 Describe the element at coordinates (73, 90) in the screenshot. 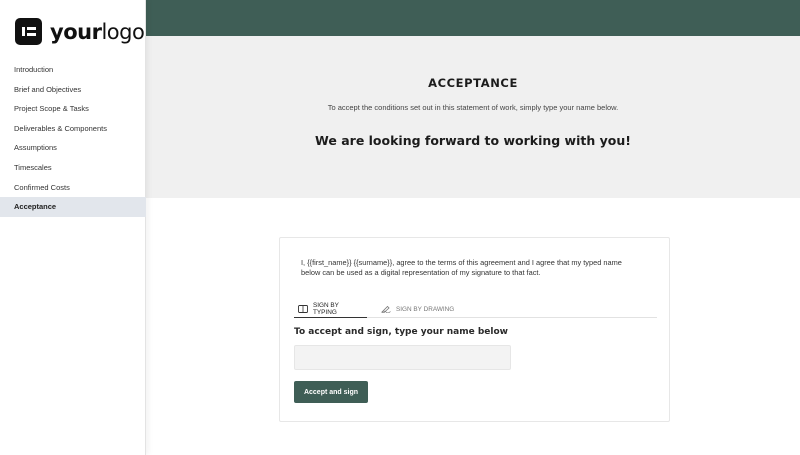

I see `sidebar-item-brief-and-objectives: Brief and Objectives` at that location.